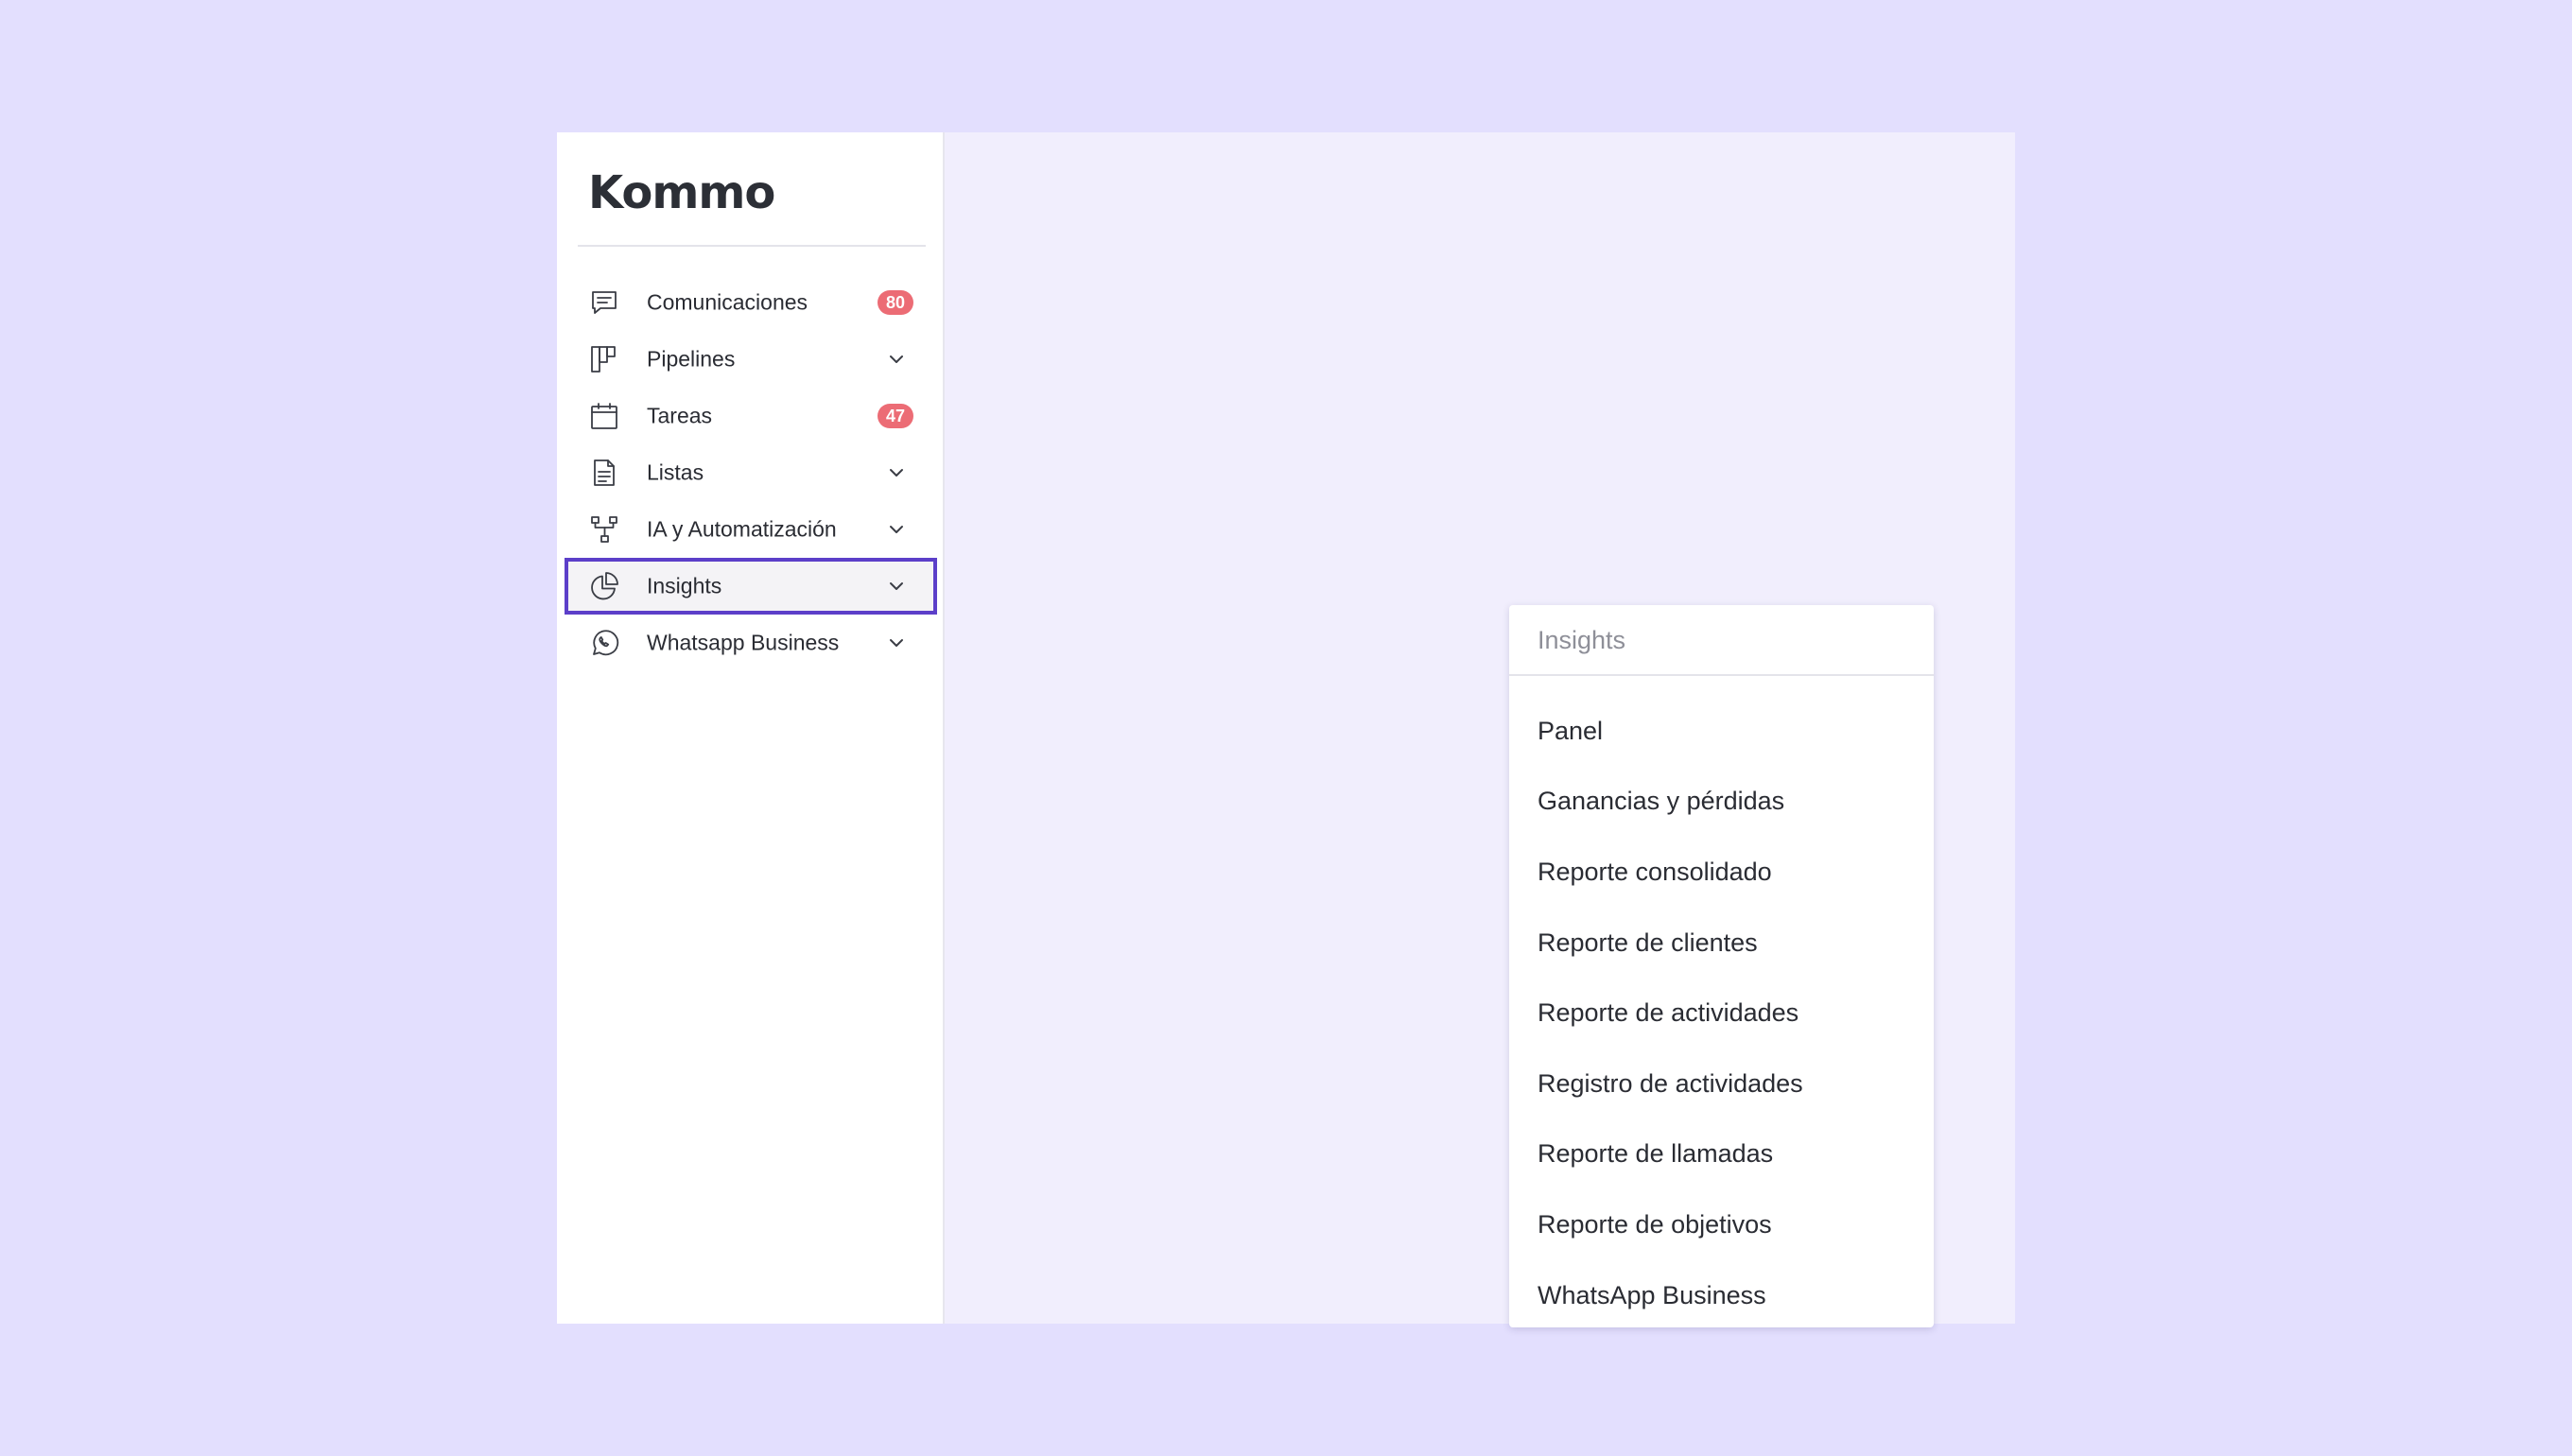 The height and width of the screenshot is (1456, 2572). I want to click on submenu-item-panel: Panel, so click(1721, 731).